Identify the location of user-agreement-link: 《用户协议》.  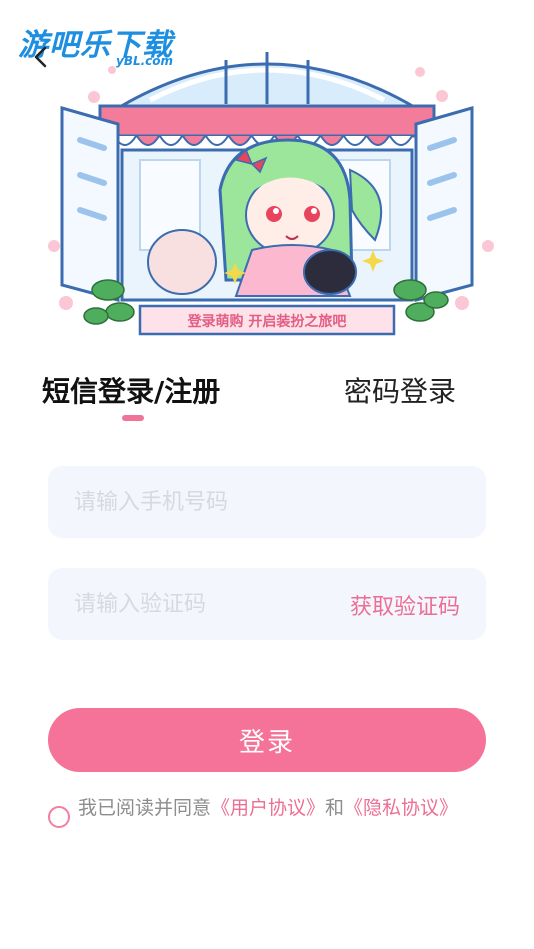
(268, 808).